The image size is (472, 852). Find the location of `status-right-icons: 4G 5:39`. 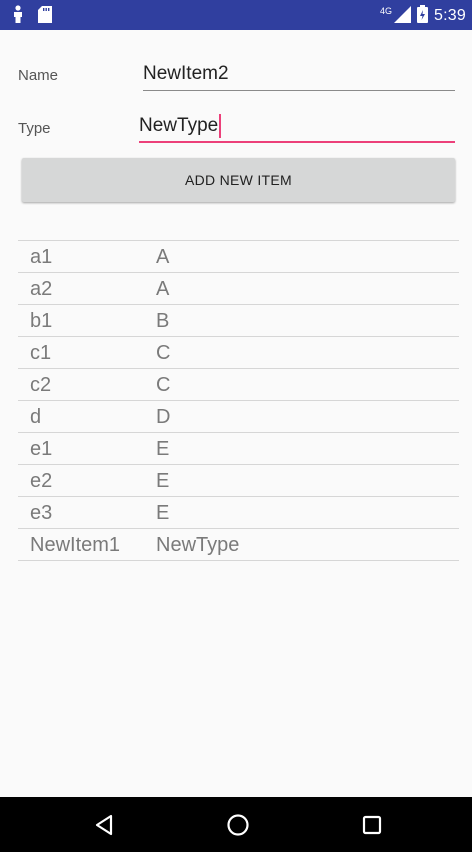

status-right-icons: 4G 5:39 is located at coordinates (423, 16).